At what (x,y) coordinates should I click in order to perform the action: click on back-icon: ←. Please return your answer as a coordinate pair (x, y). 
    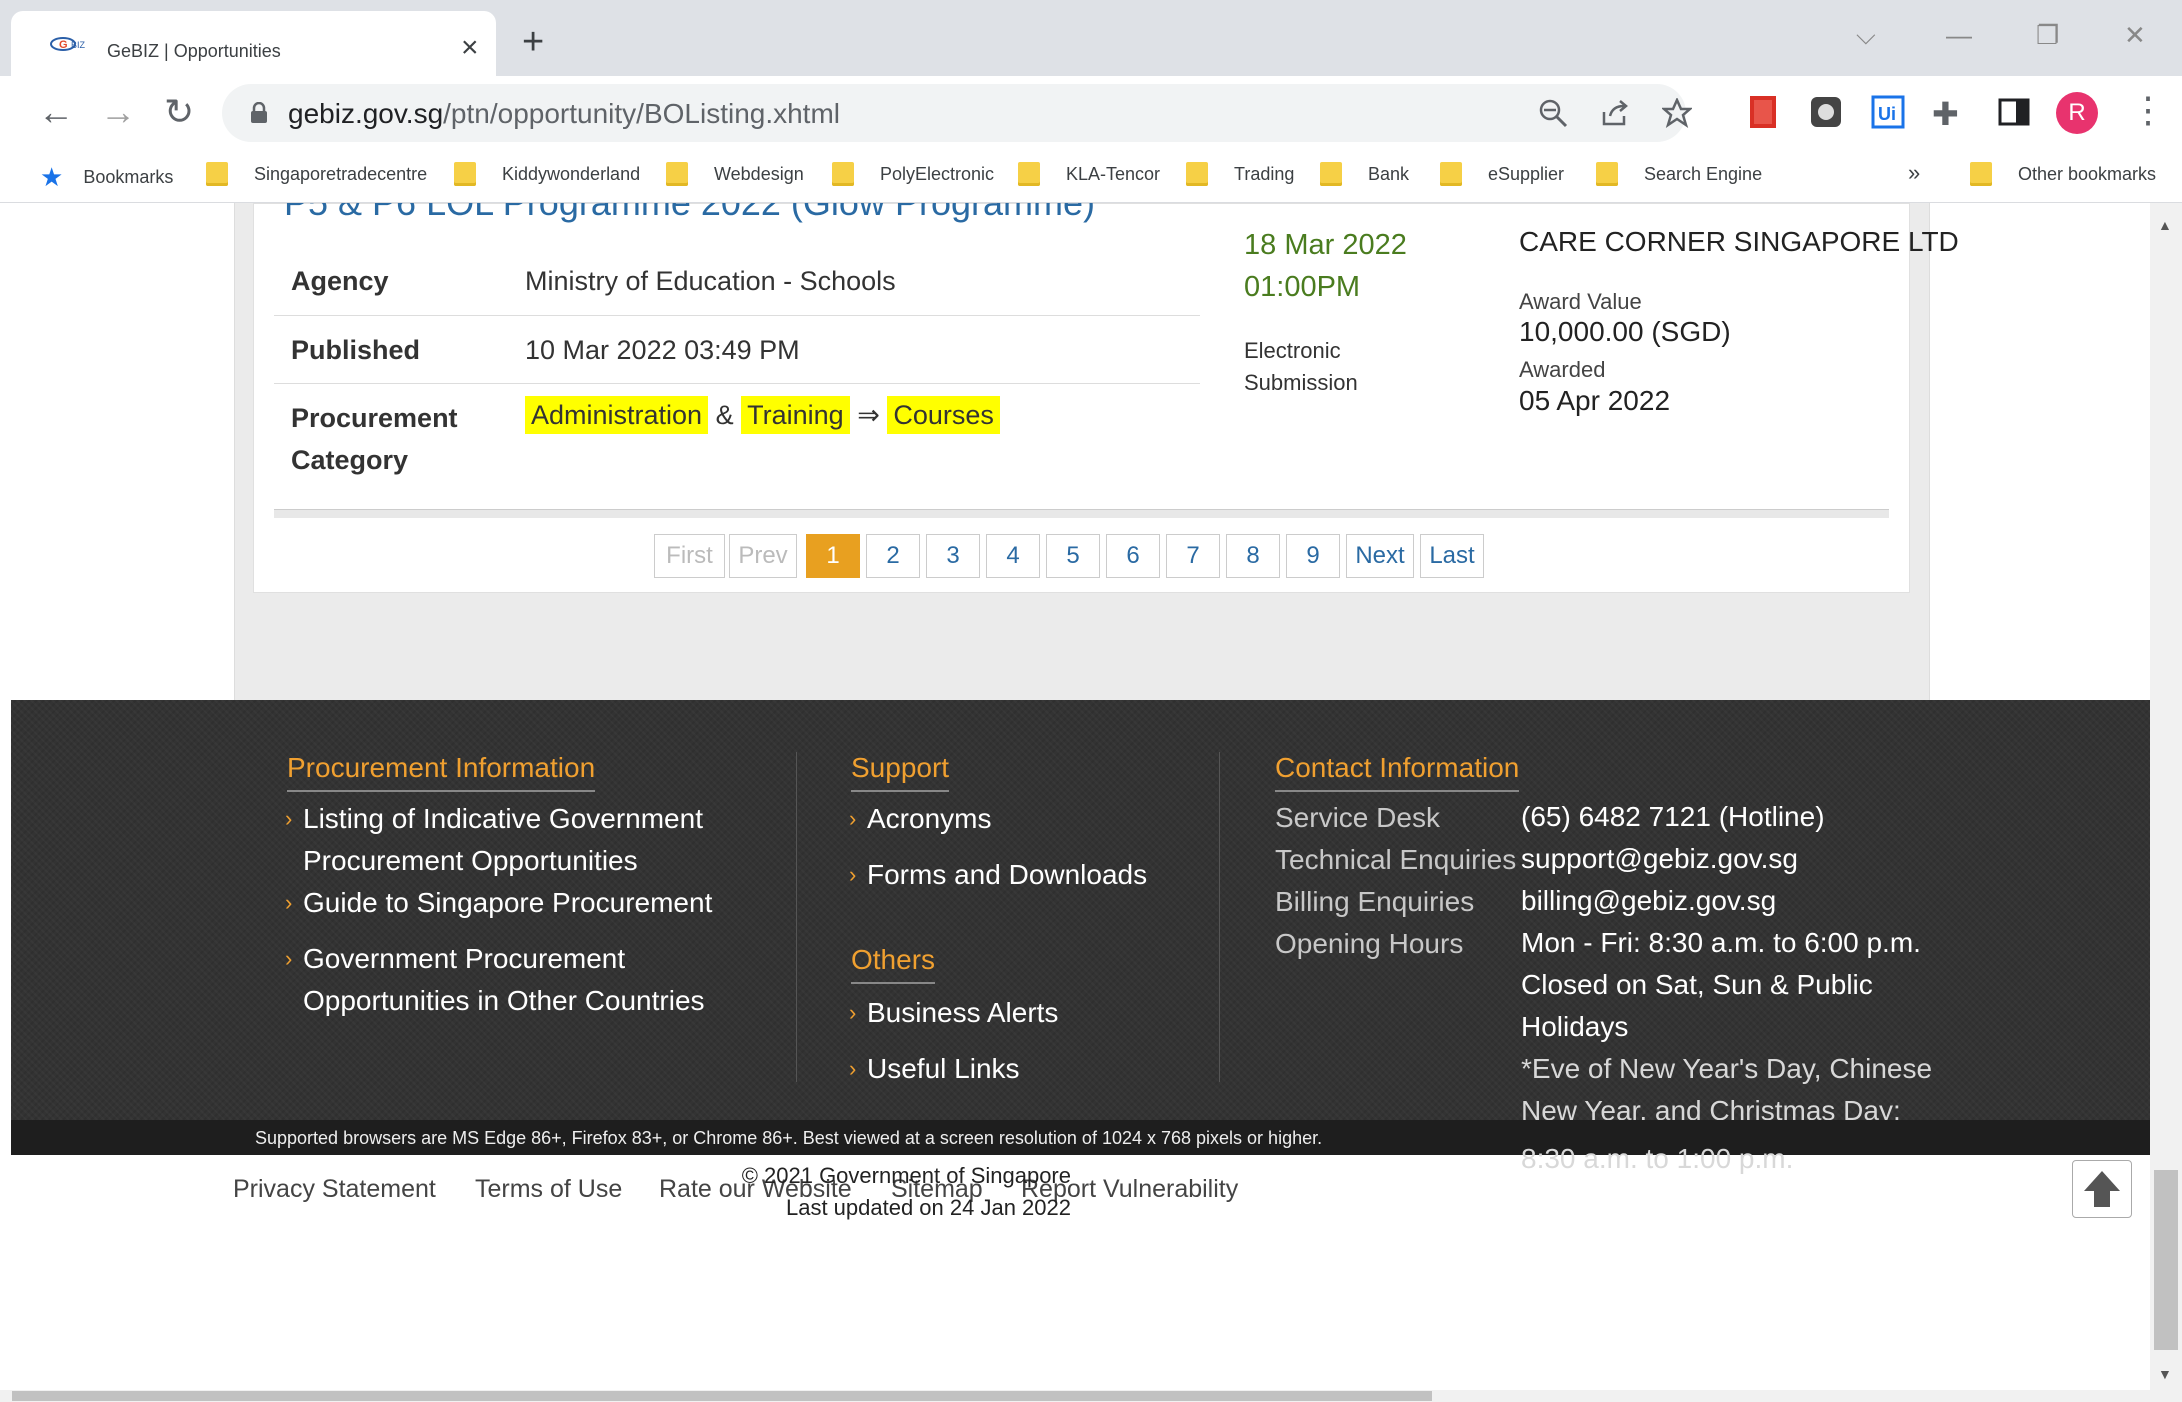
    Looking at the image, I should click on (56, 112).